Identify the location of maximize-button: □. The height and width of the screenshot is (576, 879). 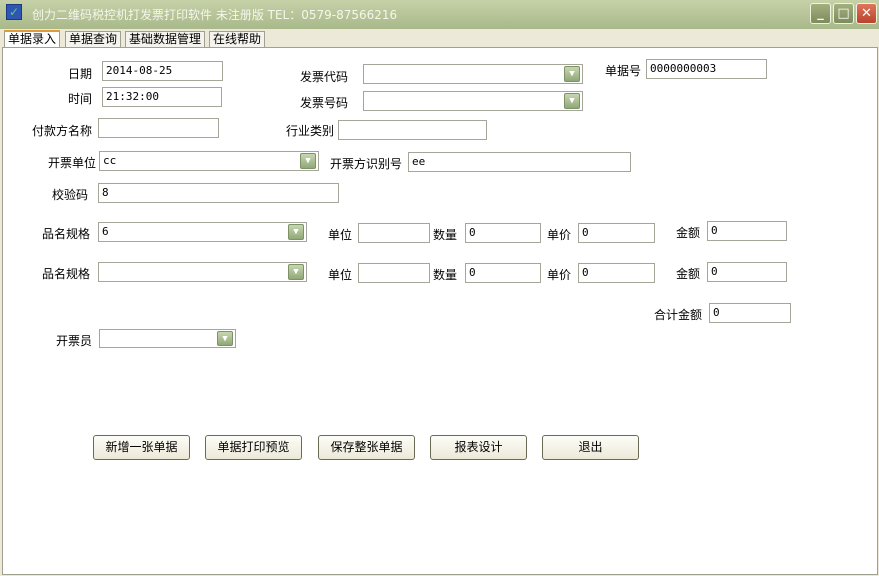
(843, 13).